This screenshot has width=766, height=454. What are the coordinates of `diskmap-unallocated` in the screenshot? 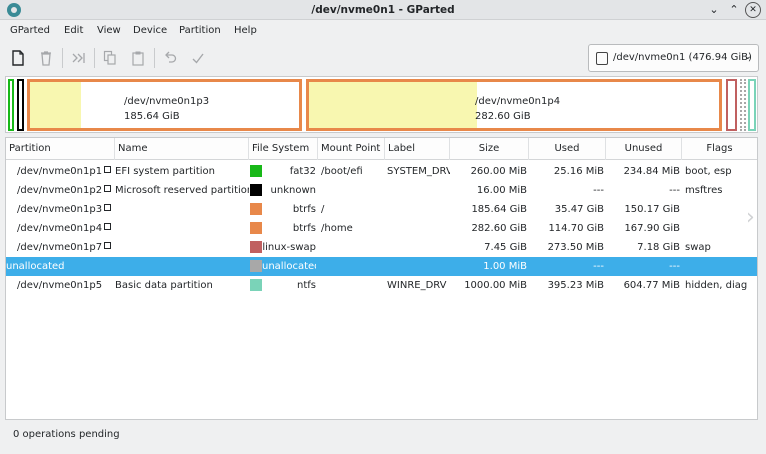 It's located at (743, 105).